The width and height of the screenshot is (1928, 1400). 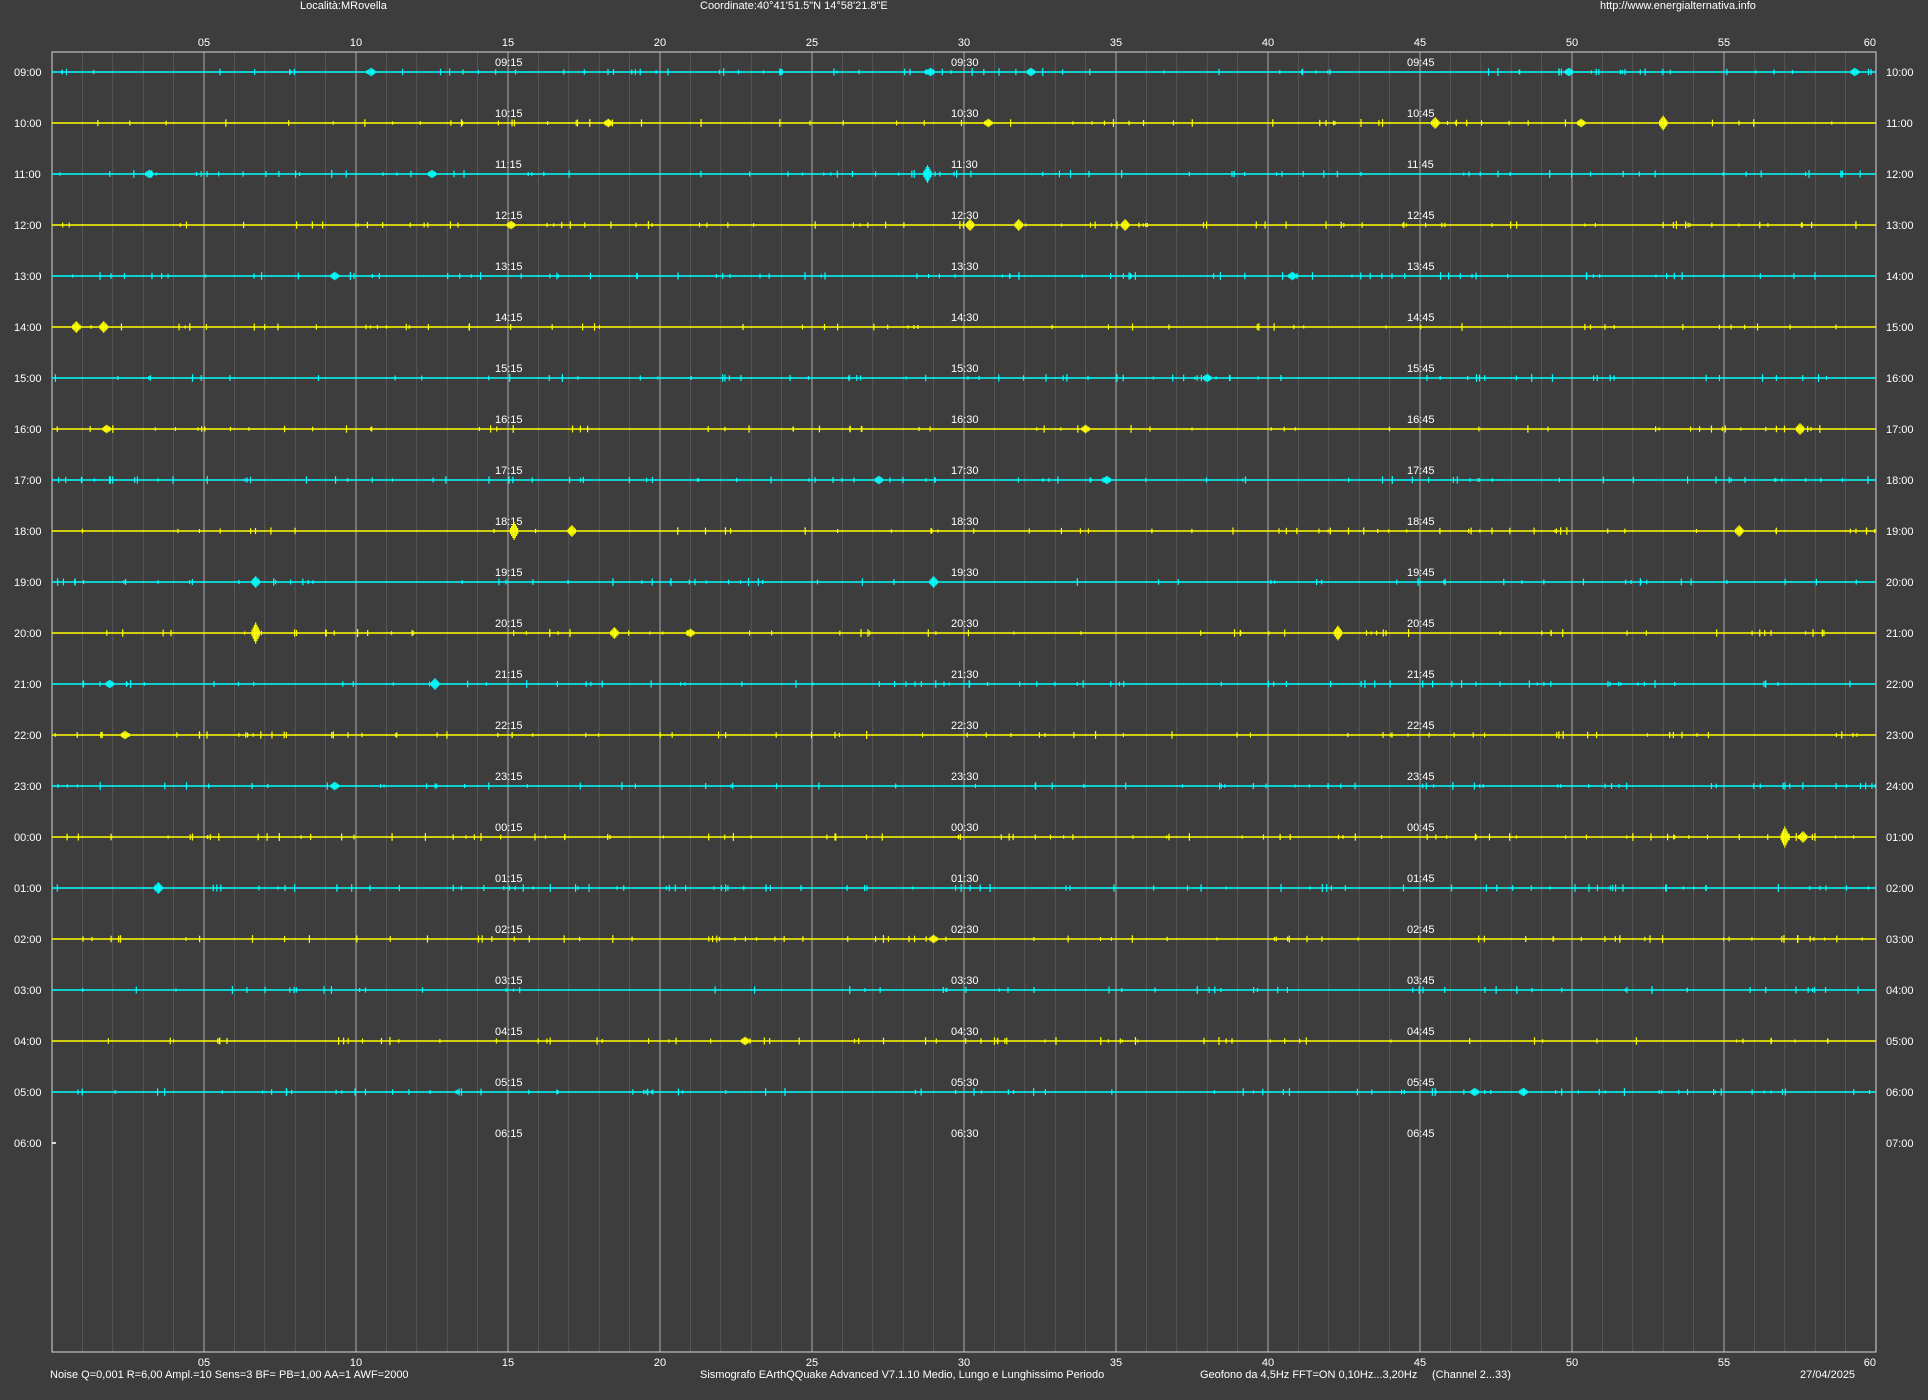 What do you see at coordinates (1421, 828) in the screenshot?
I see `row-quarter-label: 00:45` at bounding box center [1421, 828].